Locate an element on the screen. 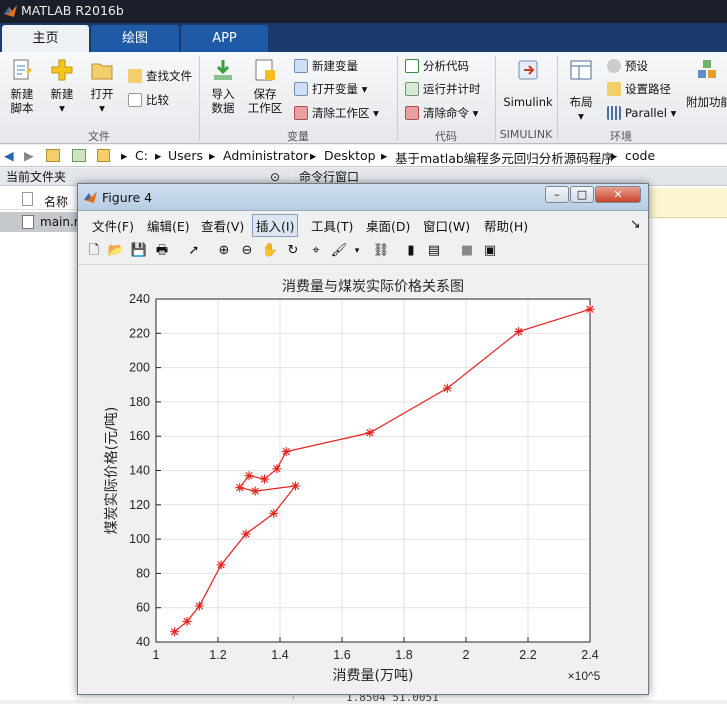  menu-dock-icon: ↘ is located at coordinates (635, 223).